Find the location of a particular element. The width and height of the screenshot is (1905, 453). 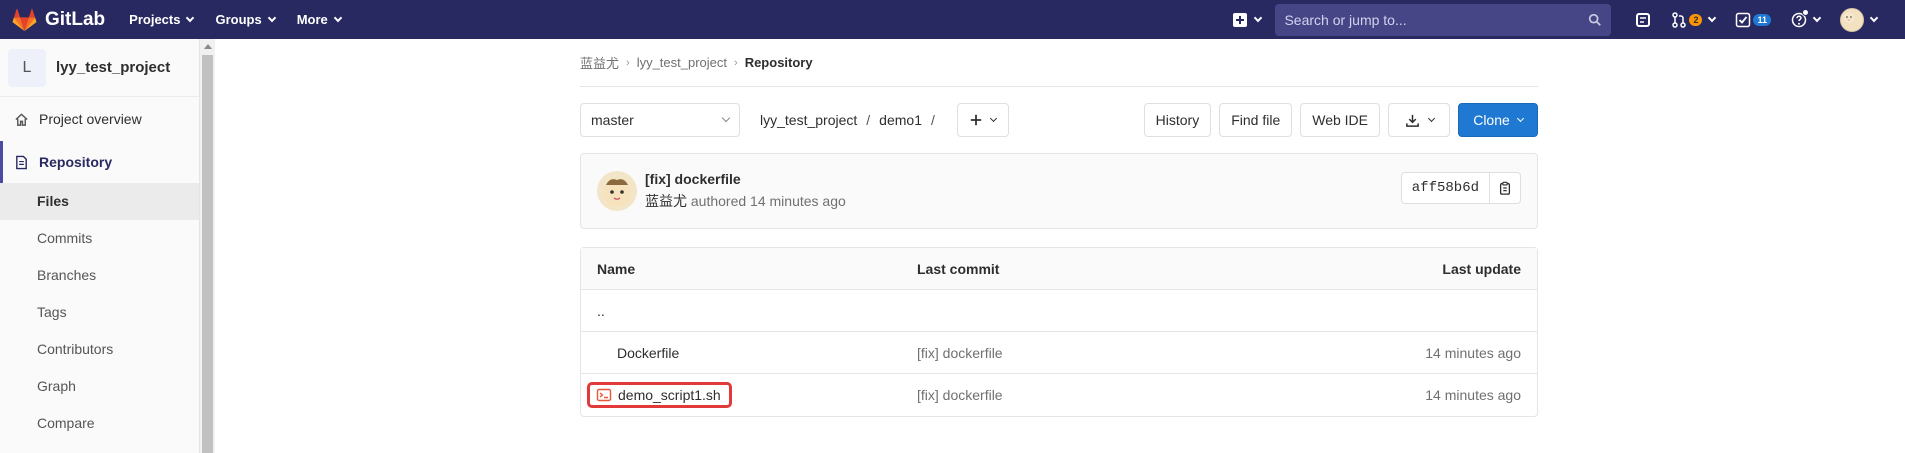

search-icon is located at coordinates (1595, 19).